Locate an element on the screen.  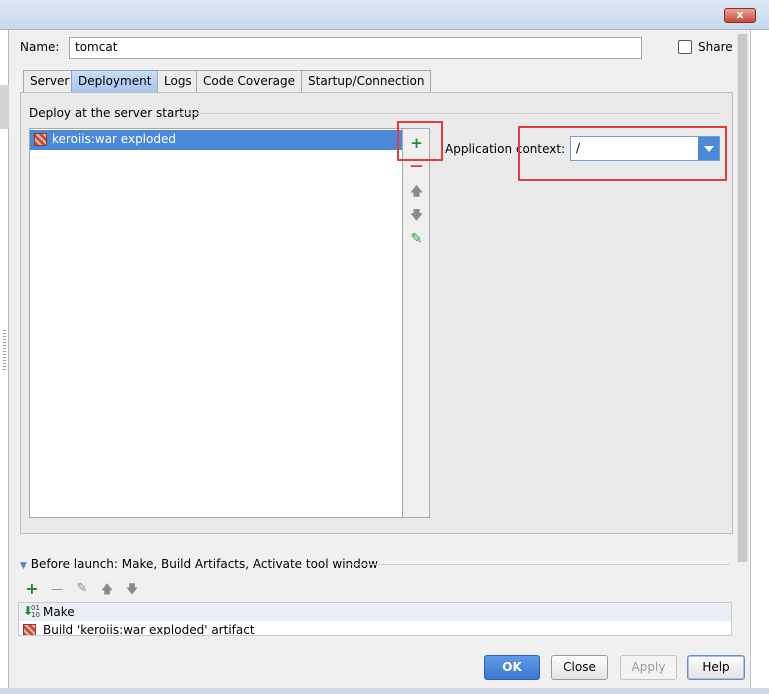
window-bottom-edge is located at coordinates (384, 691).